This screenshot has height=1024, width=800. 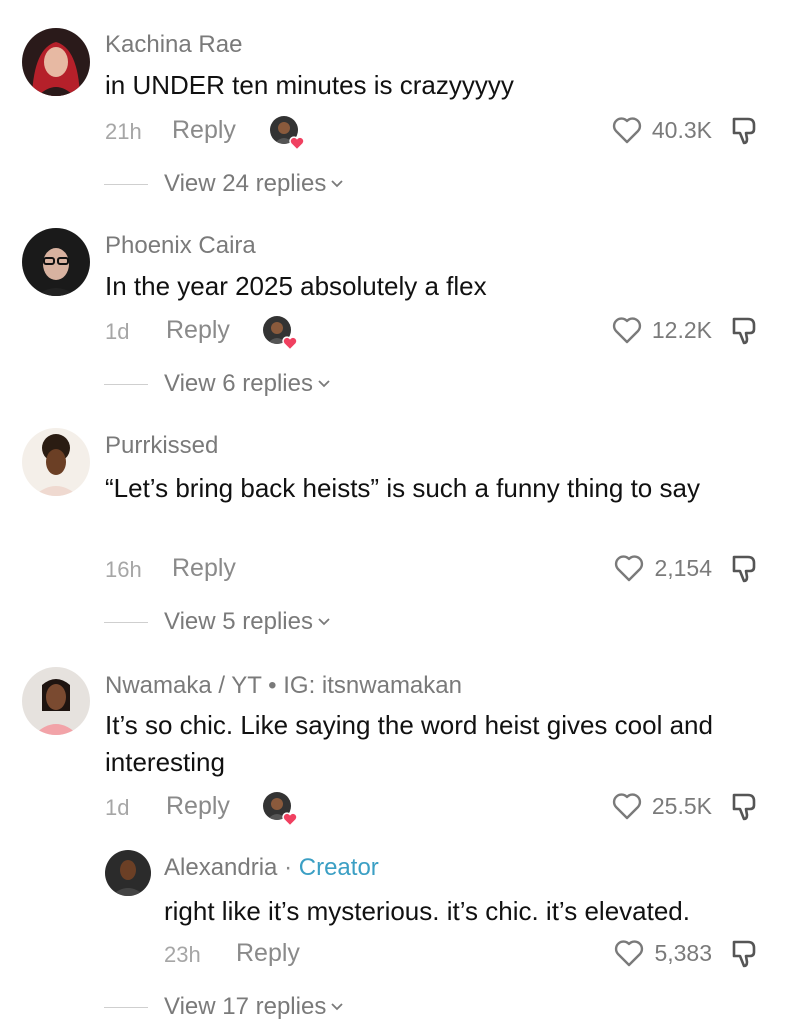 What do you see at coordinates (681, 129) in the screenshot?
I see `like-count: 40.3K` at bounding box center [681, 129].